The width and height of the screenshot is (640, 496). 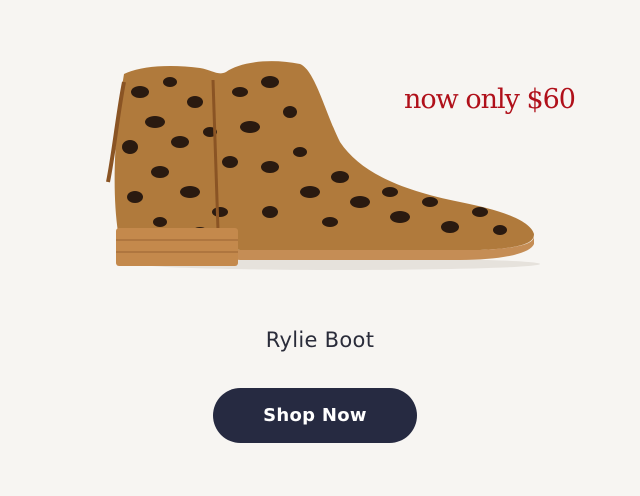 What do you see at coordinates (490, 99) in the screenshot?
I see `promo-price-text: now only $60` at bounding box center [490, 99].